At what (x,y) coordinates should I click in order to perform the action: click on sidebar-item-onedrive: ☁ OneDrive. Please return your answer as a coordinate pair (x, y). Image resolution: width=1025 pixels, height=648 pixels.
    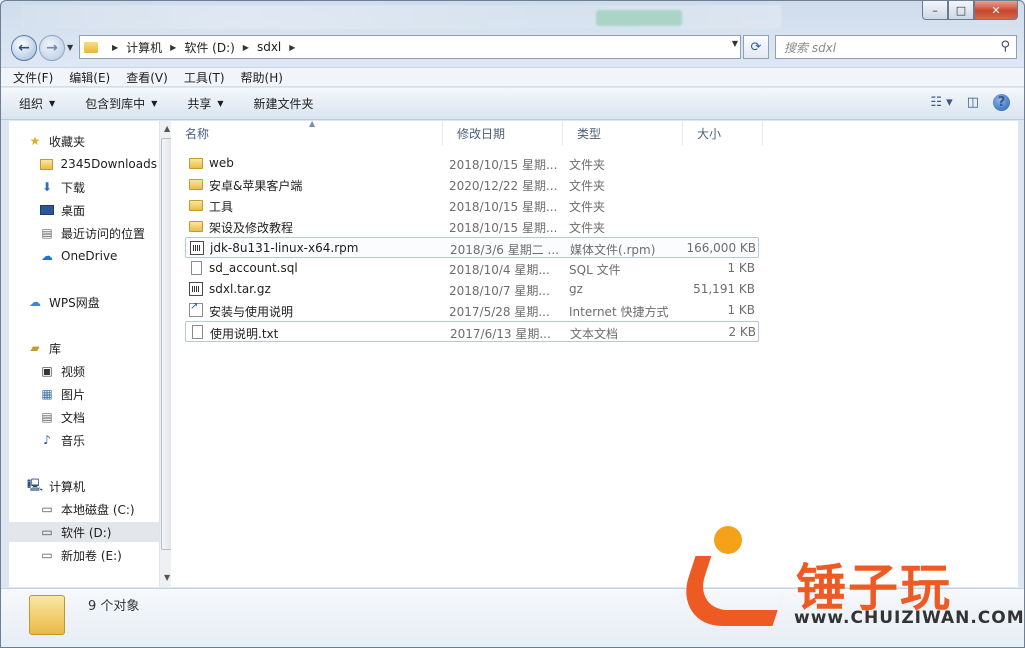
    Looking at the image, I should click on (78, 256).